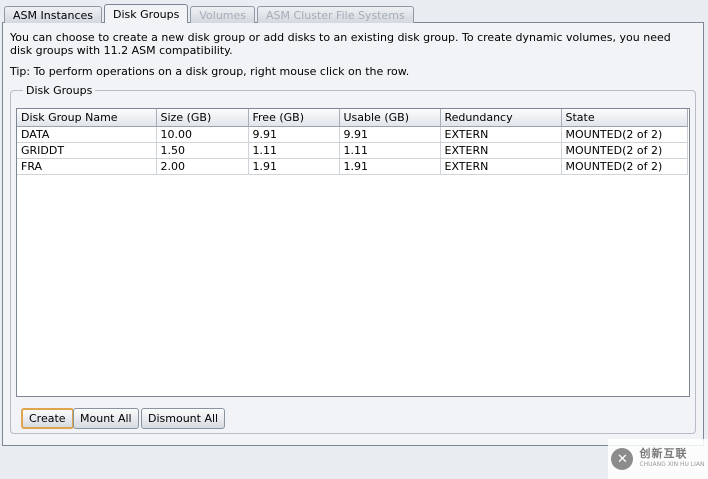  Describe the element at coordinates (501, 118) in the screenshot. I see `column-header-redundancy: Redundancy` at that location.